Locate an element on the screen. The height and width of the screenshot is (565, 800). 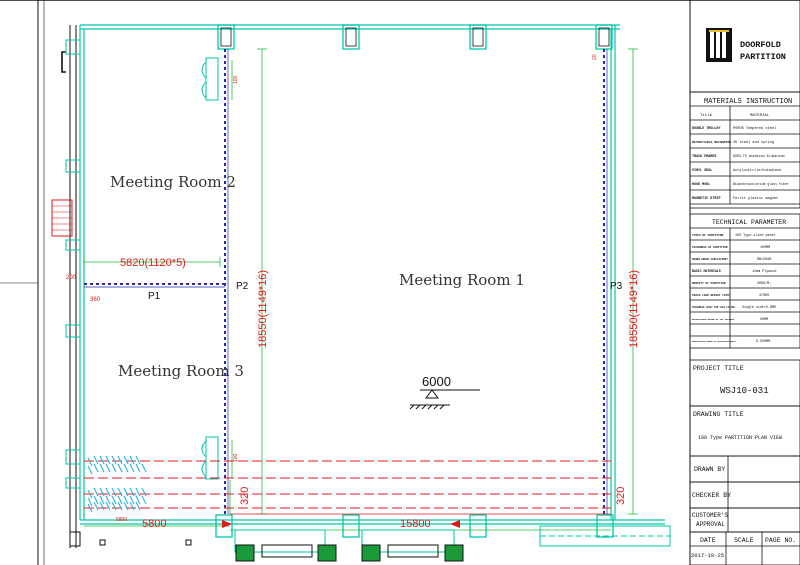
brand-name-line1: DOORFOLD is located at coordinates (760, 45).